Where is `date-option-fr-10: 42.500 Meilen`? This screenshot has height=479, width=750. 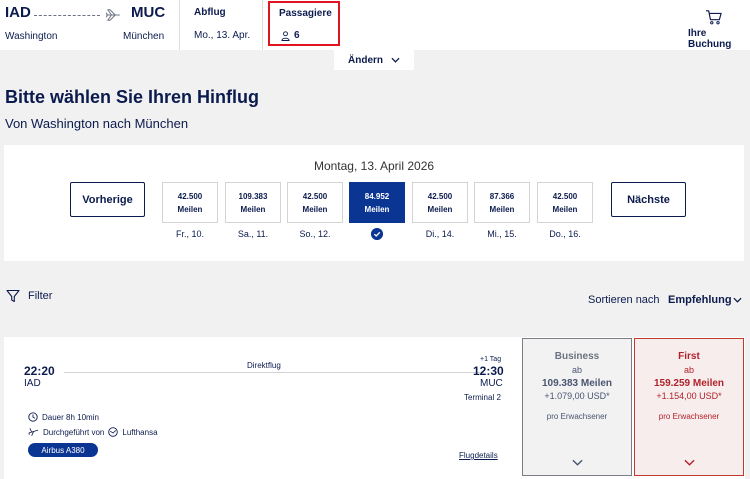 date-option-fr-10: 42.500 Meilen is located at coordinates (190, 202).